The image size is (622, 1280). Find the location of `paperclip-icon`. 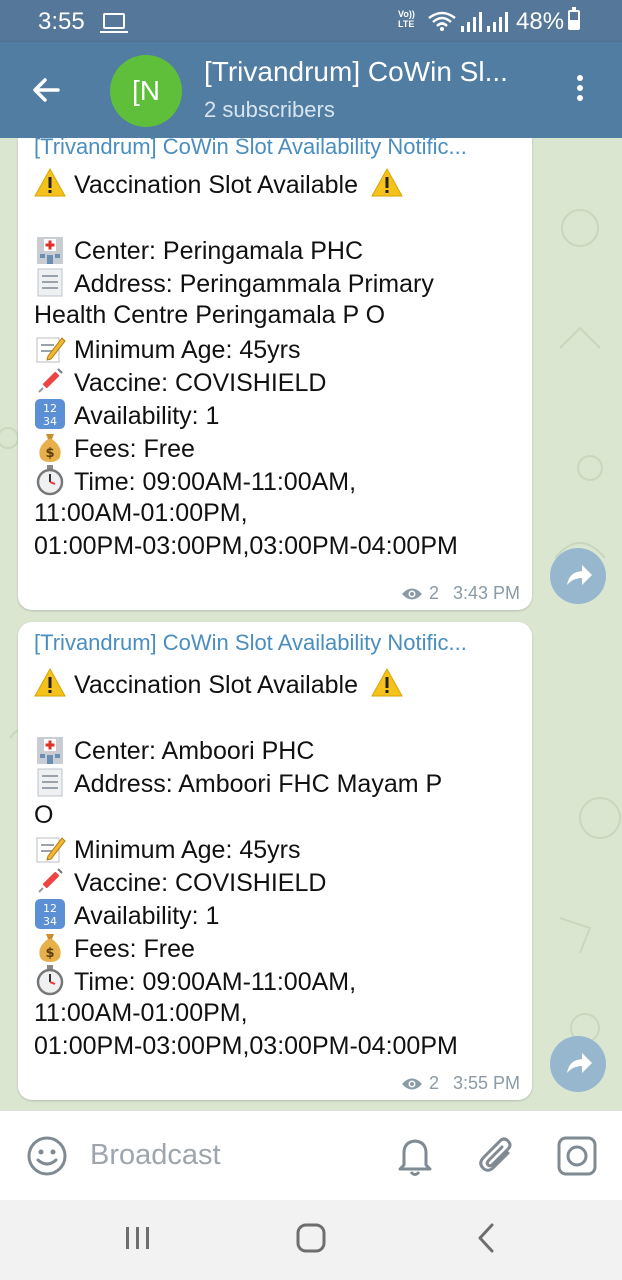

paperclip-icon is located at coordinates (498, 1156).